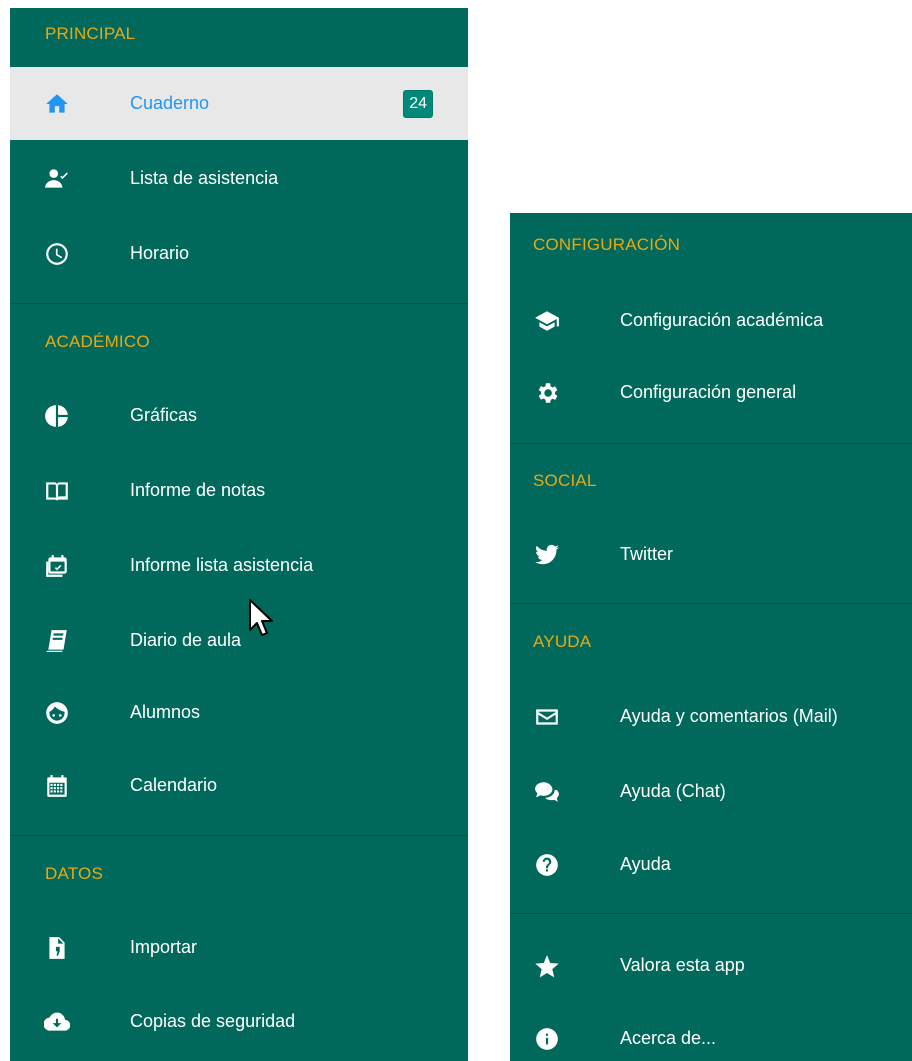  Describe the element at coordinates (239, 253) in the screenshot. I see `nav-item-horario: Horario` at that location.